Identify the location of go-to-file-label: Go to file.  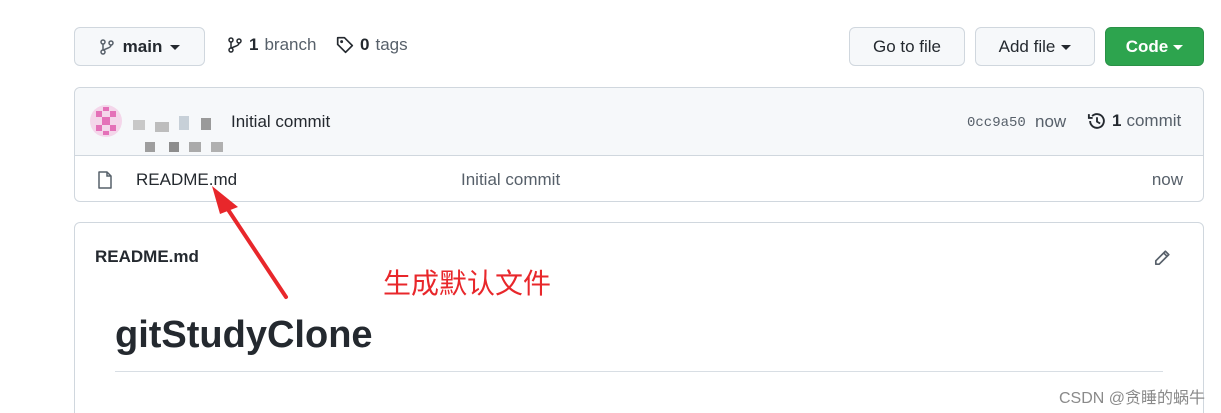
(907, 46).